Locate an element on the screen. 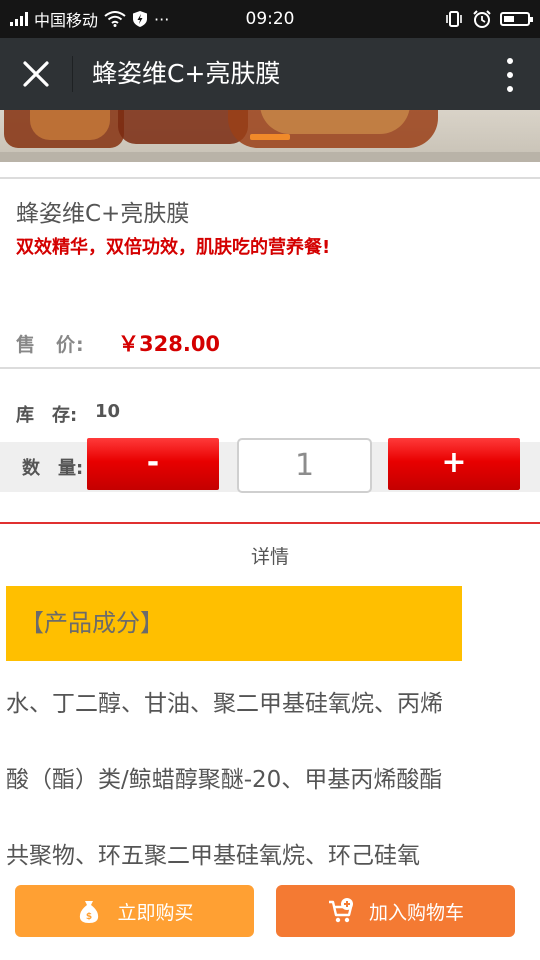 This screenshot has height=960, width=540. status-right is located at coordinates (488, 19).